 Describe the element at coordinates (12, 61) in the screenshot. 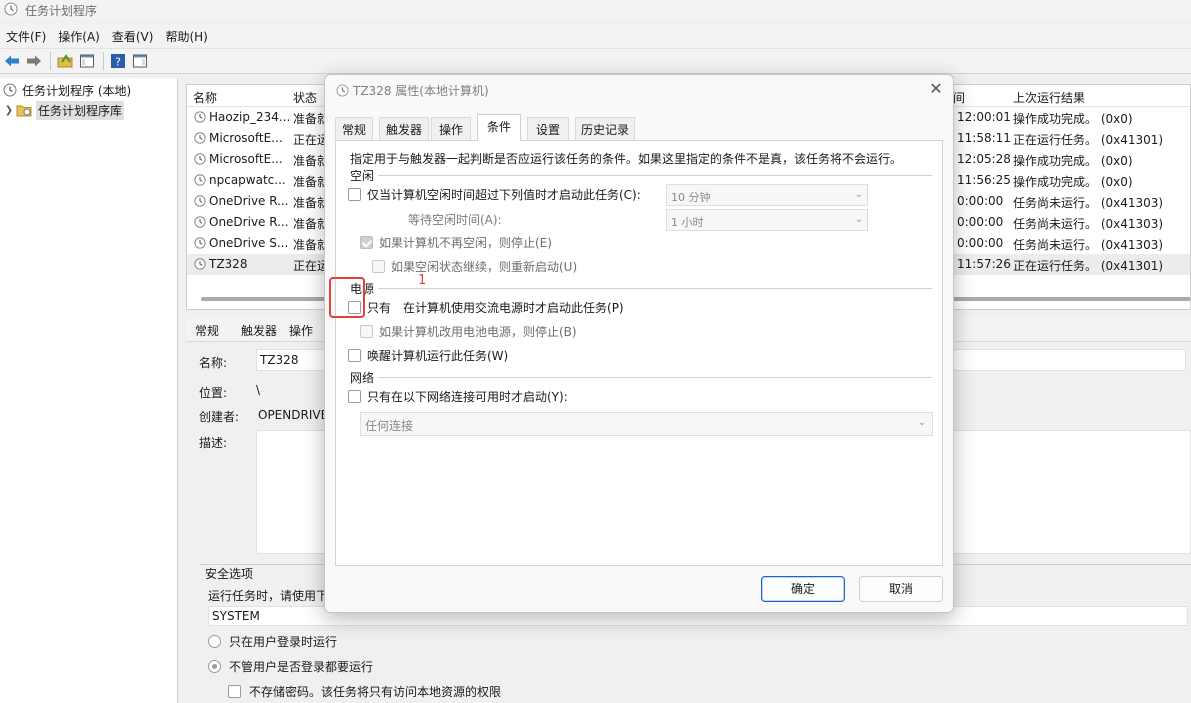

I see `back-arrow-icon` at that location.